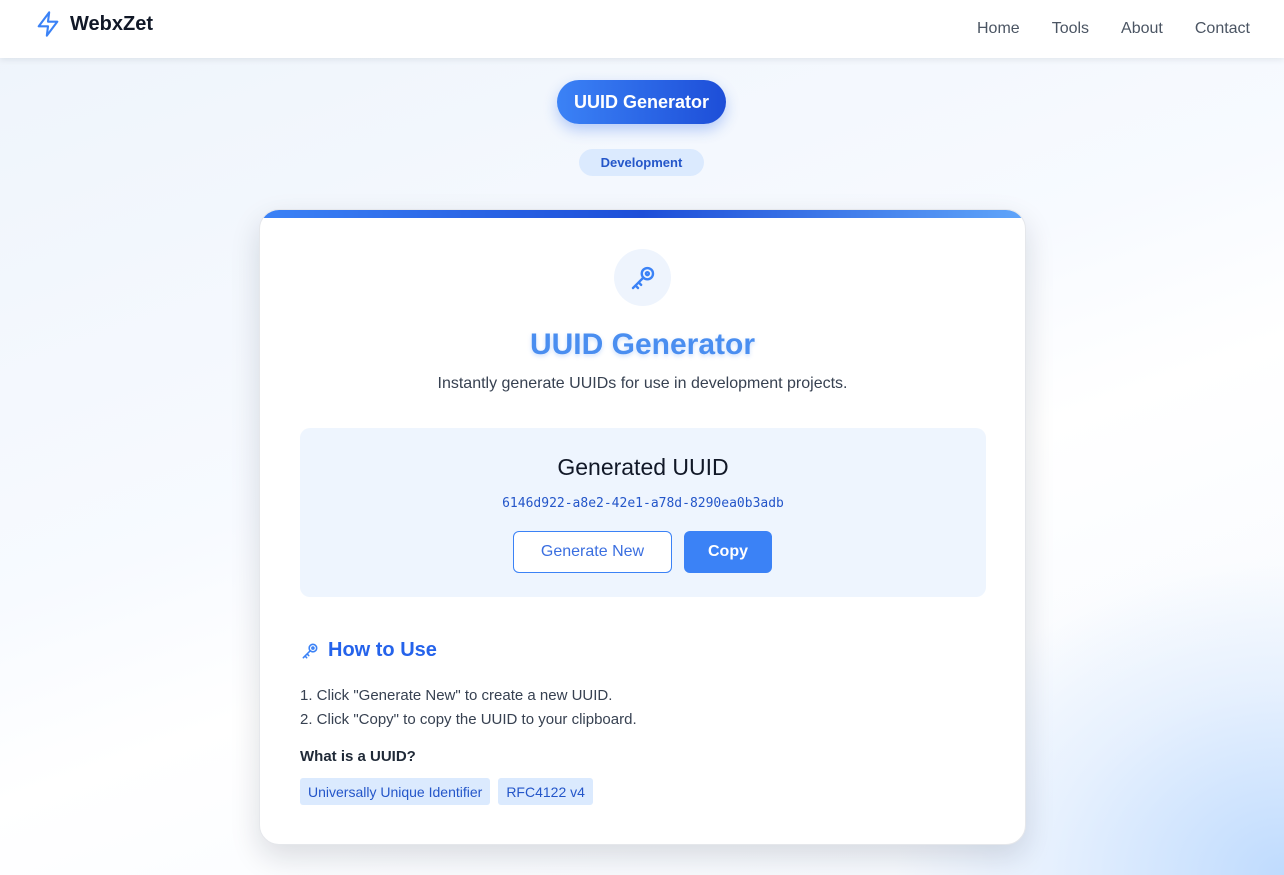 The width and height of the screenshot is (1284, 875). Describe the element at coordinates (728, 552) in the screenshot. I see `copy-button: Copy` at that location.